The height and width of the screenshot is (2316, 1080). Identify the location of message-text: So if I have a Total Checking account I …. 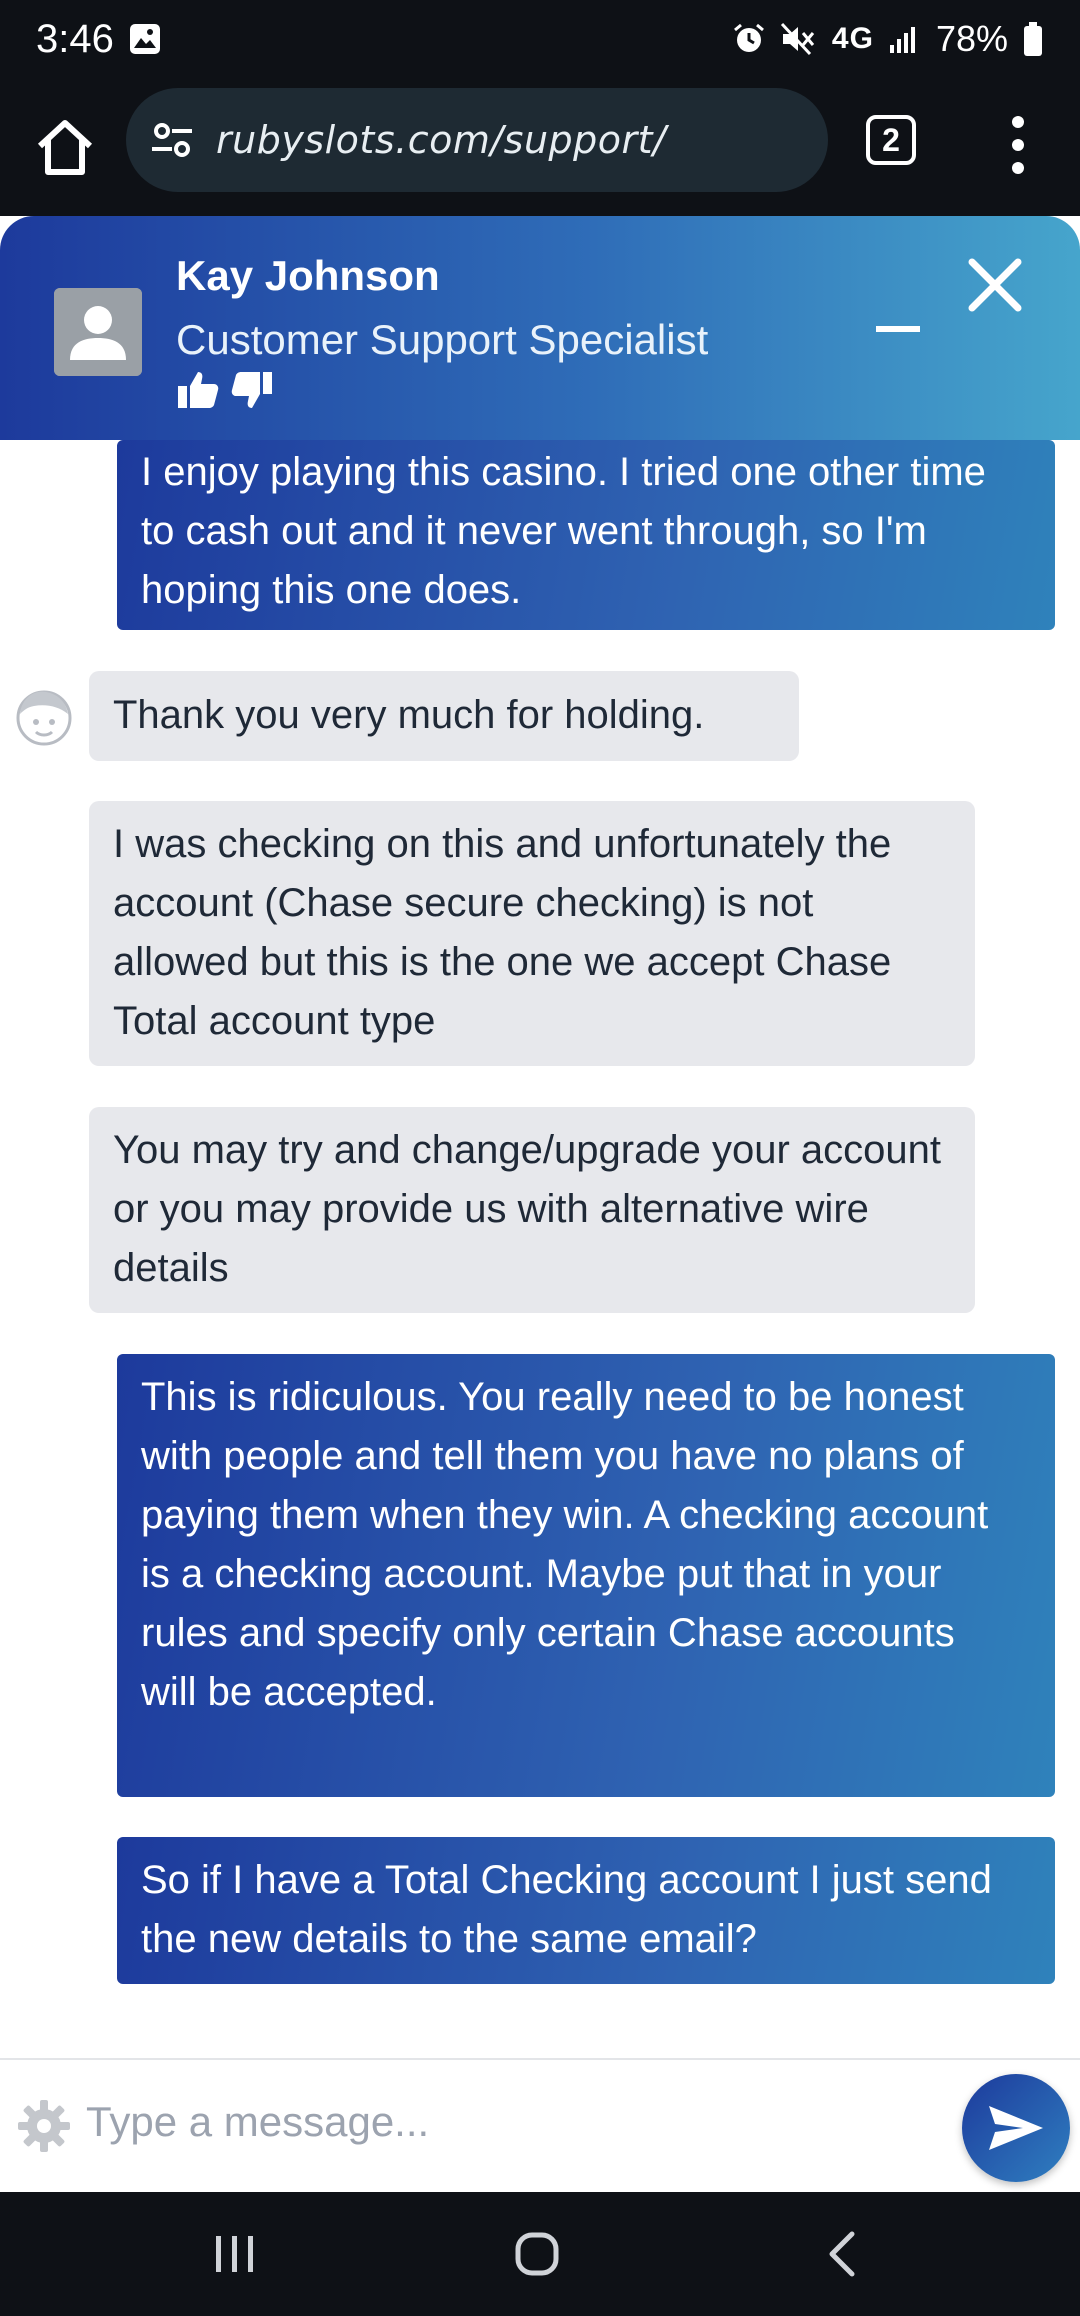
(566, 1909).